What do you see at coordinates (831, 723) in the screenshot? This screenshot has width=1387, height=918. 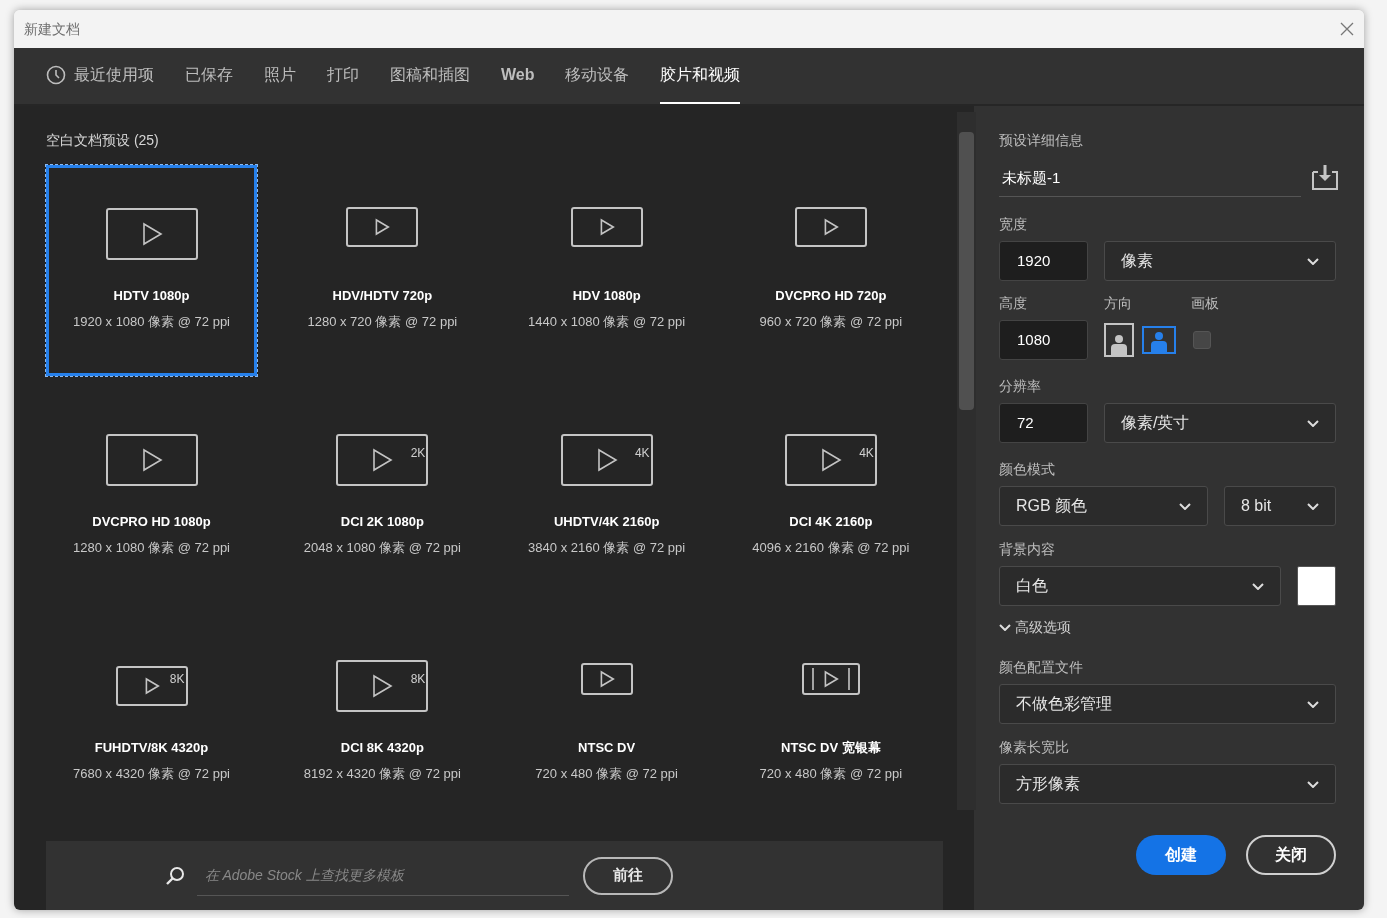 I see `preset-card: NTSC DV 宽银幕 720 x 480 像素 @ 72 ppi` at bounding box center [831, 723].